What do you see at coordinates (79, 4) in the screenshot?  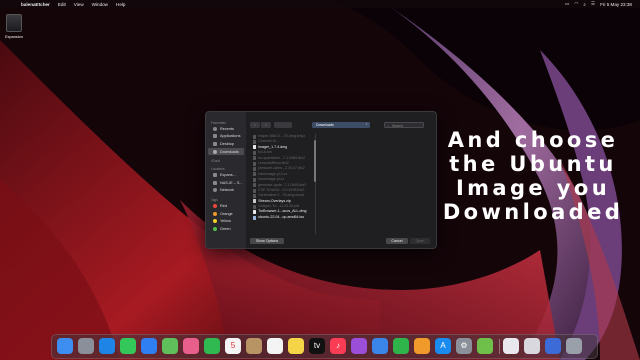 I see `menu-view: View` at bounding box center [79, 4].